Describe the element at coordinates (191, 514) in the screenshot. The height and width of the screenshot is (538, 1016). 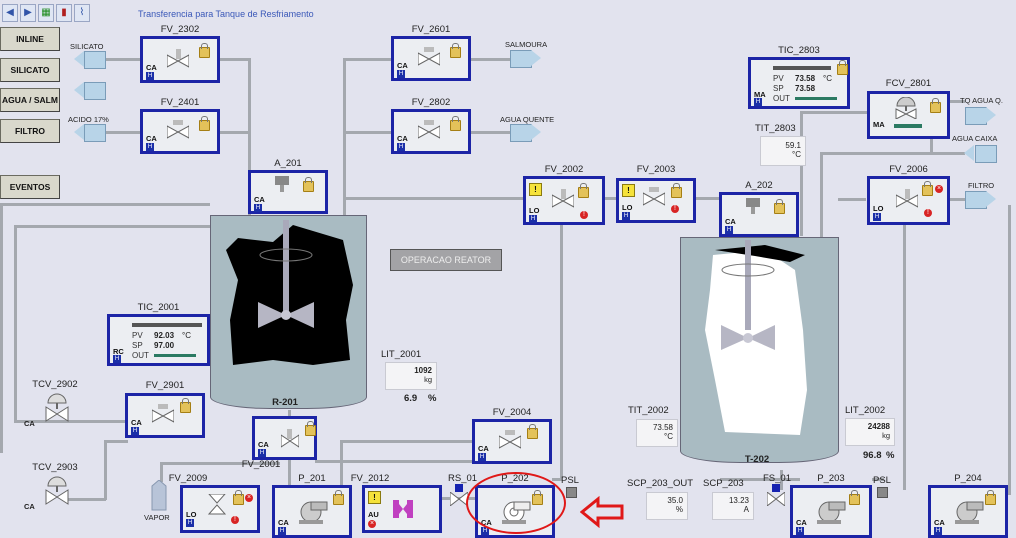
I see `mode-text: LO` at that location.